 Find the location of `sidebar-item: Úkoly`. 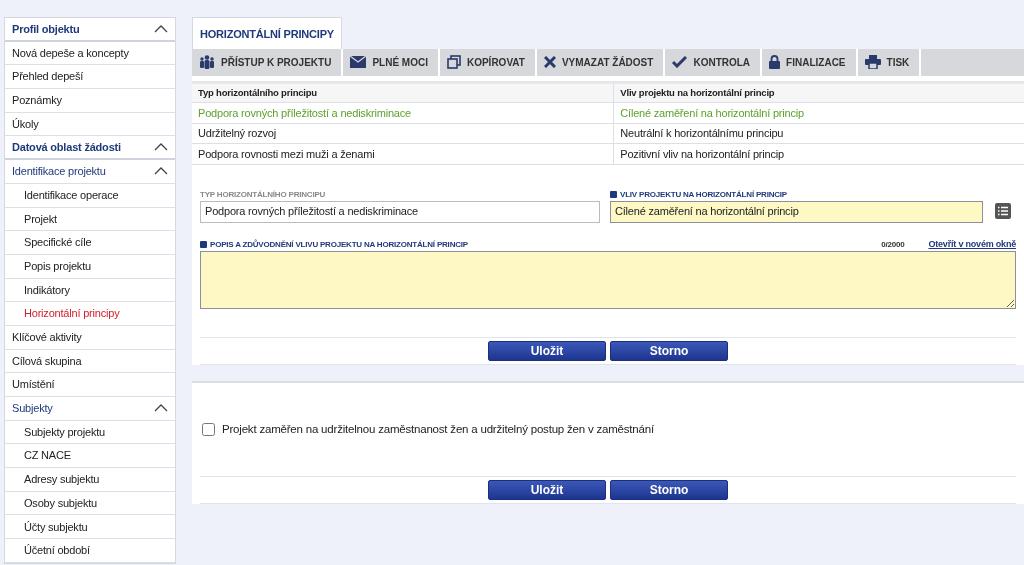

sidebar-item: Úkoly is located at coordinates (90, 124).